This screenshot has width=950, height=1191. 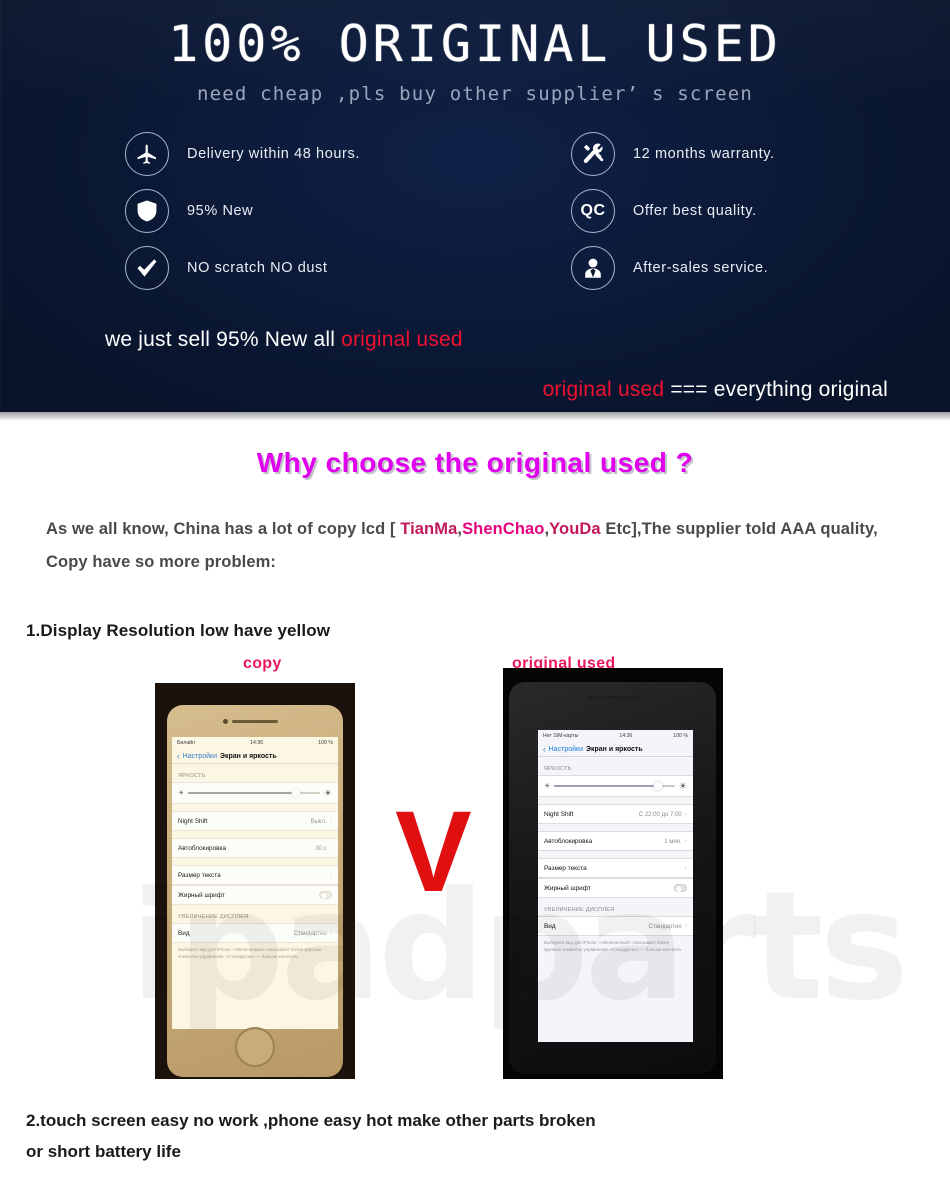 What do you see at coordinates (186, 743) in the screenshot?
I see `status-carrier: Билайн` at bounding box center [186, 743].